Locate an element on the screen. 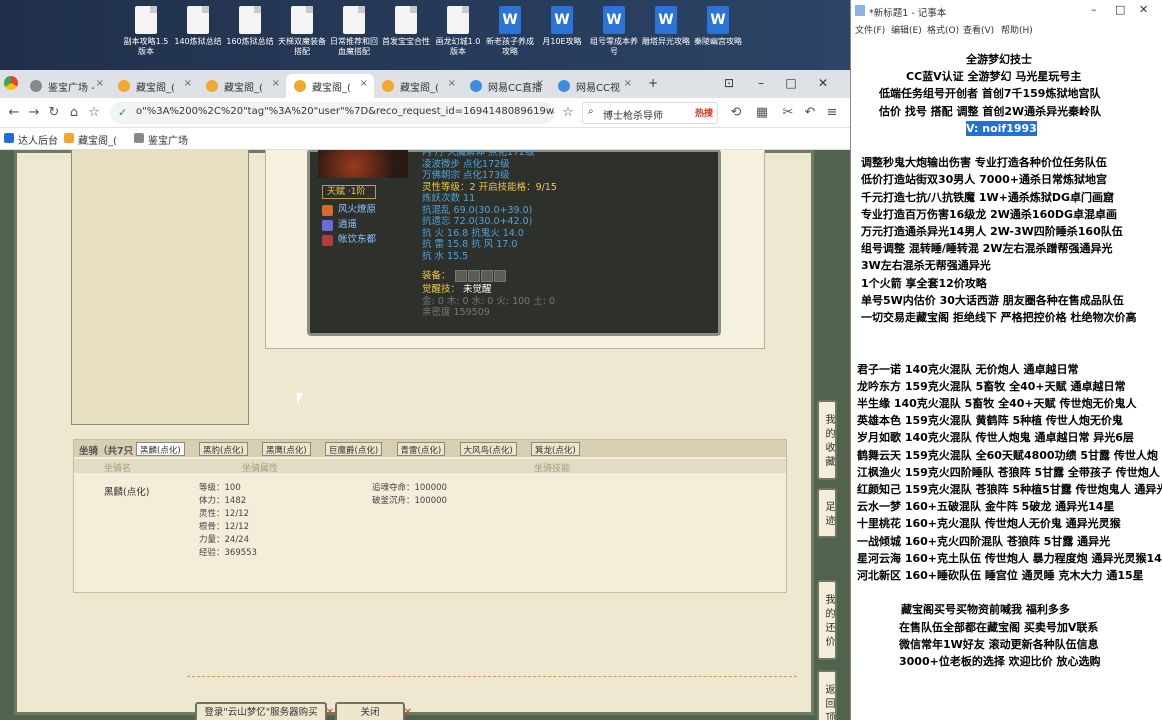 This screenshot has height=720, width=1162. apps-icon: ▦ is located at coordinates (762, 113).